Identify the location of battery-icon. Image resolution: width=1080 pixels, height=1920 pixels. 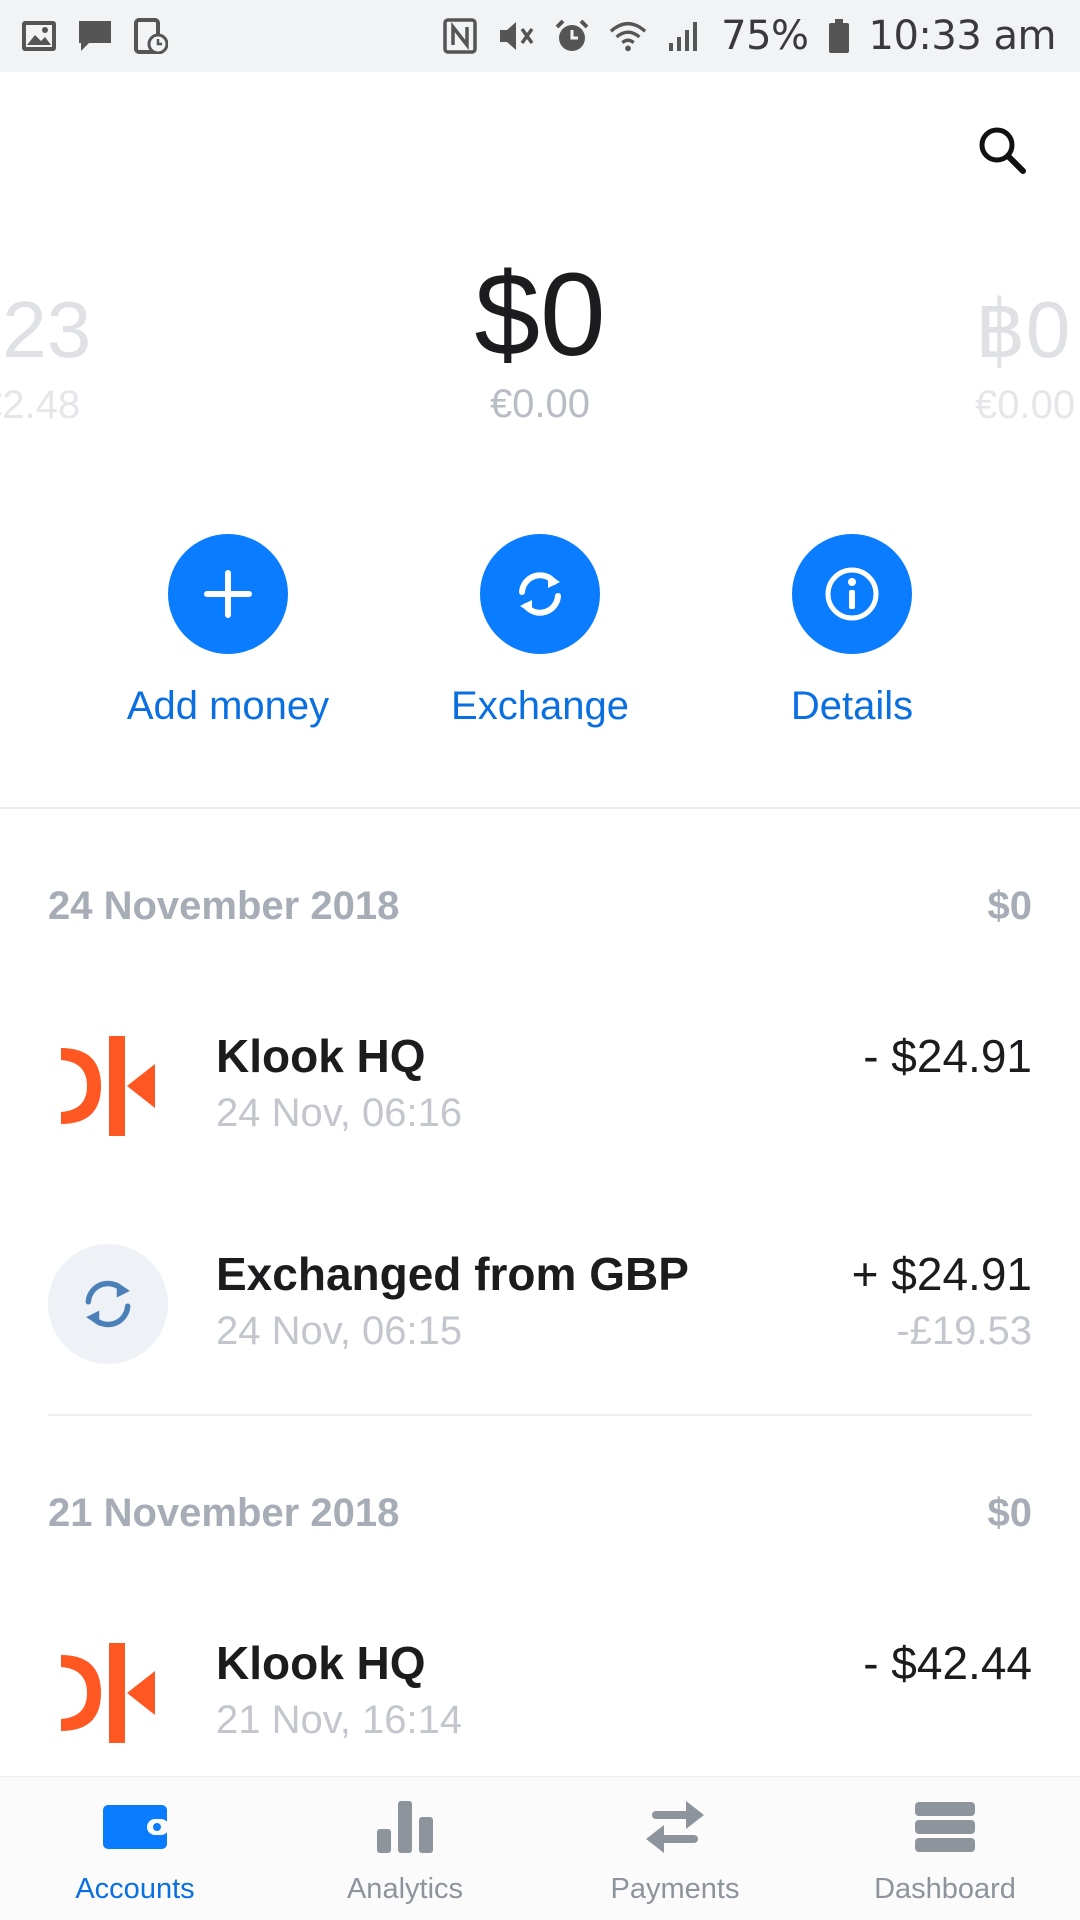
(839, 36).